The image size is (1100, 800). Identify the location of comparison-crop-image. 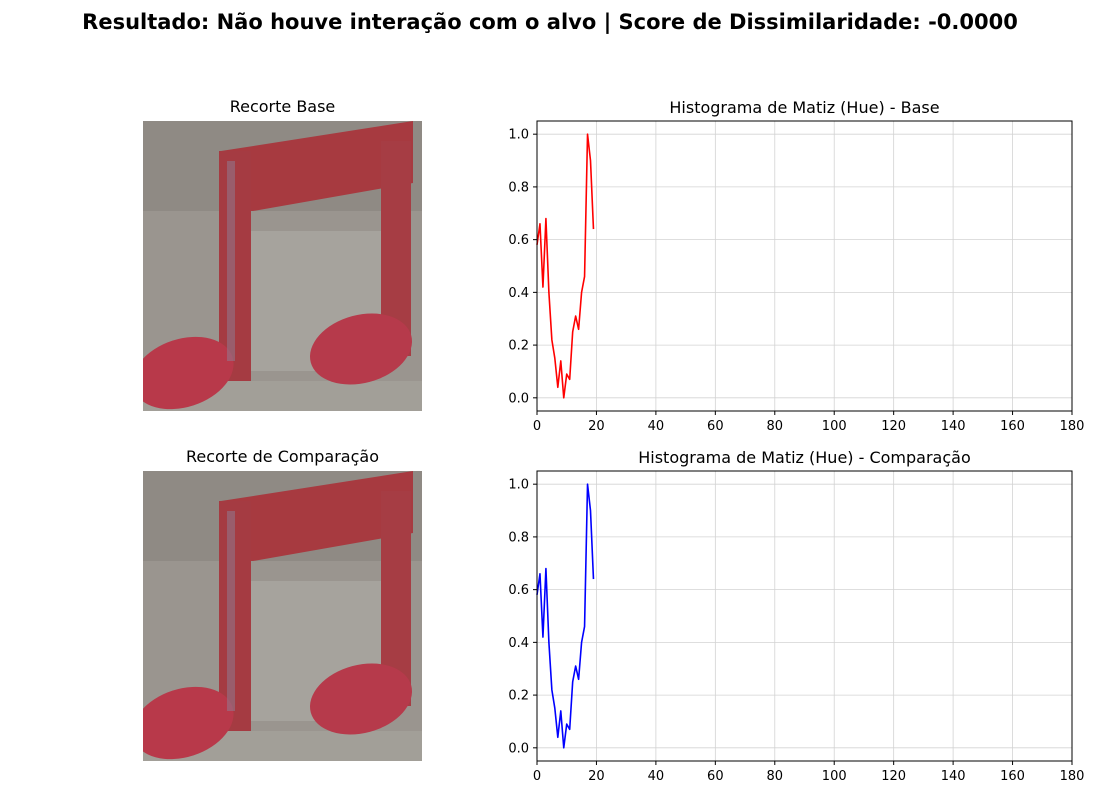
(282, 616).